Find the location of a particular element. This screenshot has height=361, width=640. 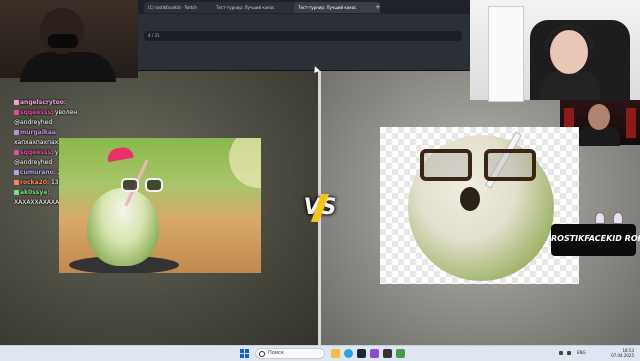

obs-icon is located at coordinates (387, 353).